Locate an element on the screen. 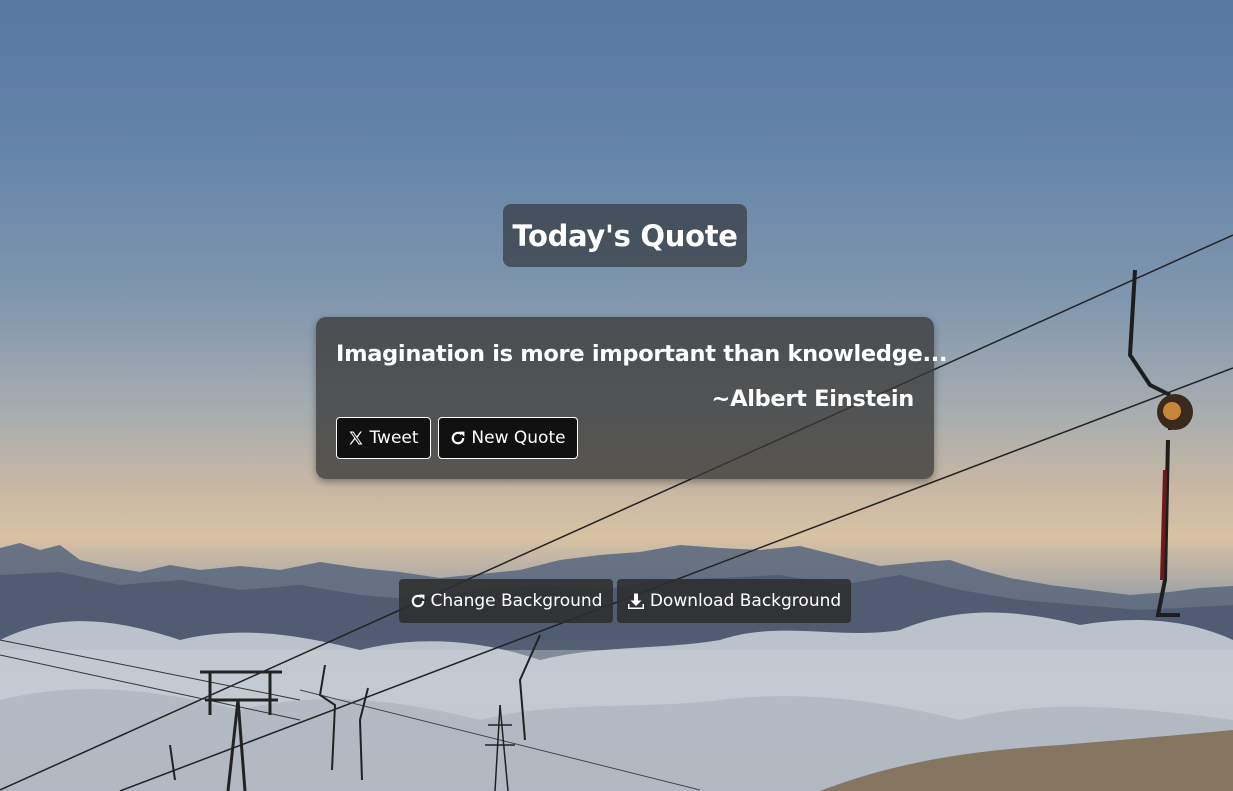  quote-author: ~Albert Einstein is located at coordinates (813, 399).